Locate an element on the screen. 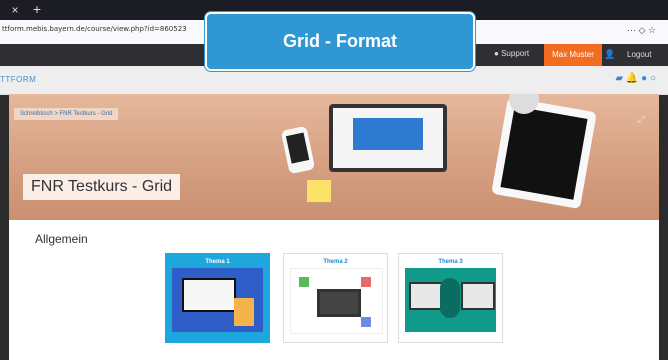  navbar-icons: ▰ 🔔 ● ○ is located at coordinates (635, 78).